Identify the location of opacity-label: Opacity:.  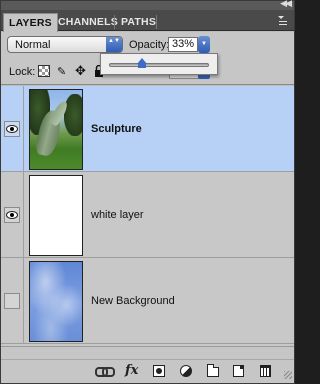
(149, 45).